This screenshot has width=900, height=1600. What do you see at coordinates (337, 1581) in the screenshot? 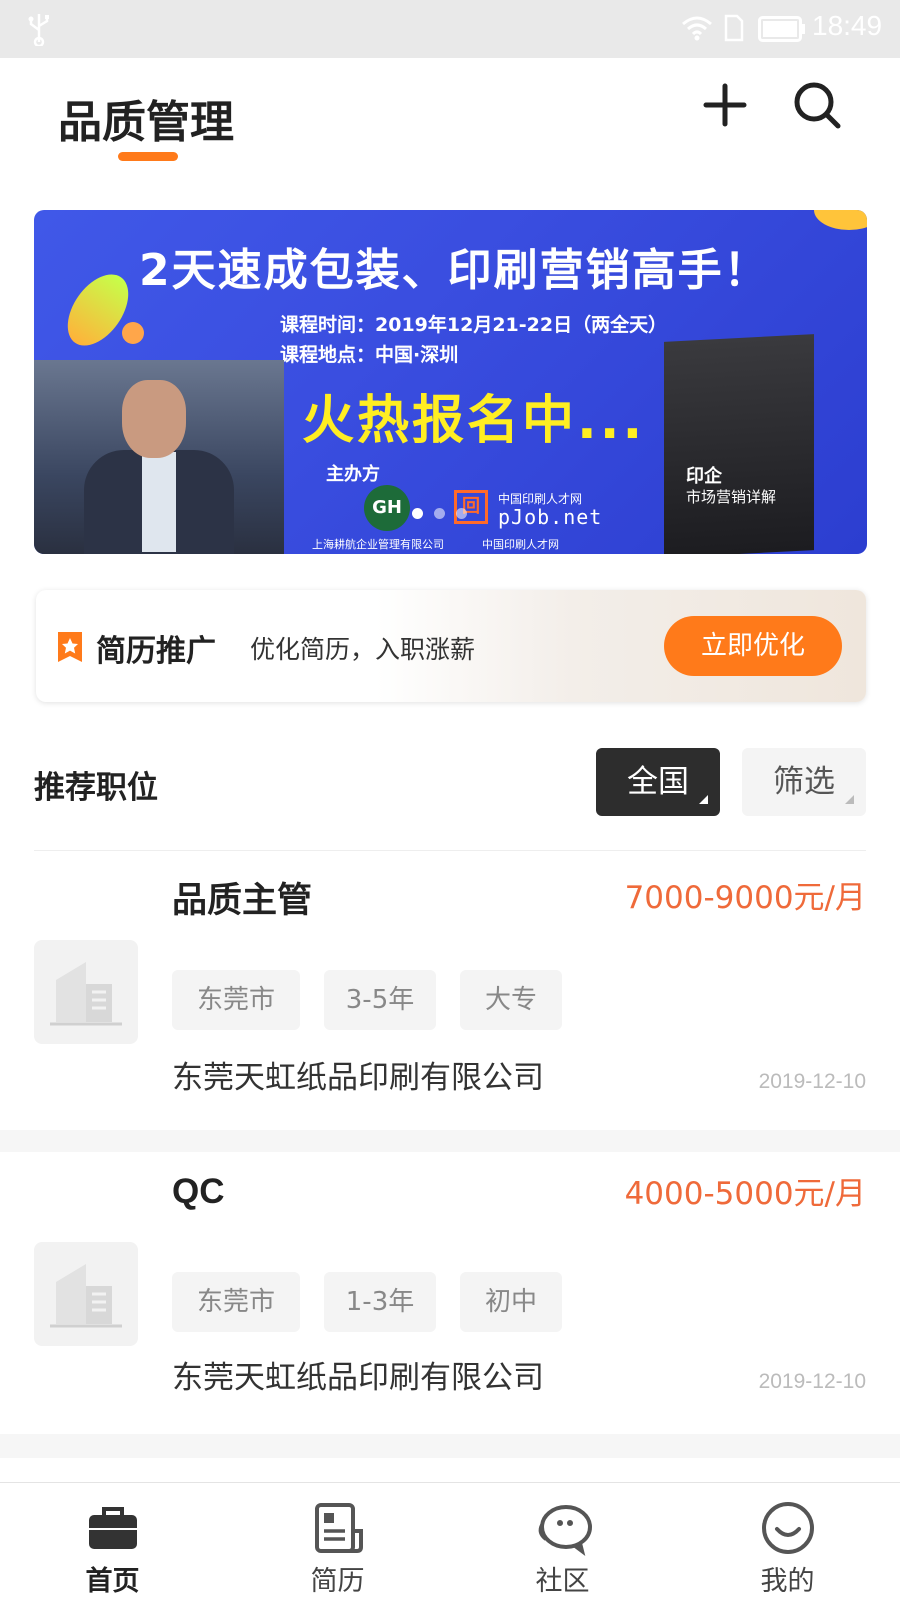
I see `nav-label: 简历` at bounding box center [337, 1581].